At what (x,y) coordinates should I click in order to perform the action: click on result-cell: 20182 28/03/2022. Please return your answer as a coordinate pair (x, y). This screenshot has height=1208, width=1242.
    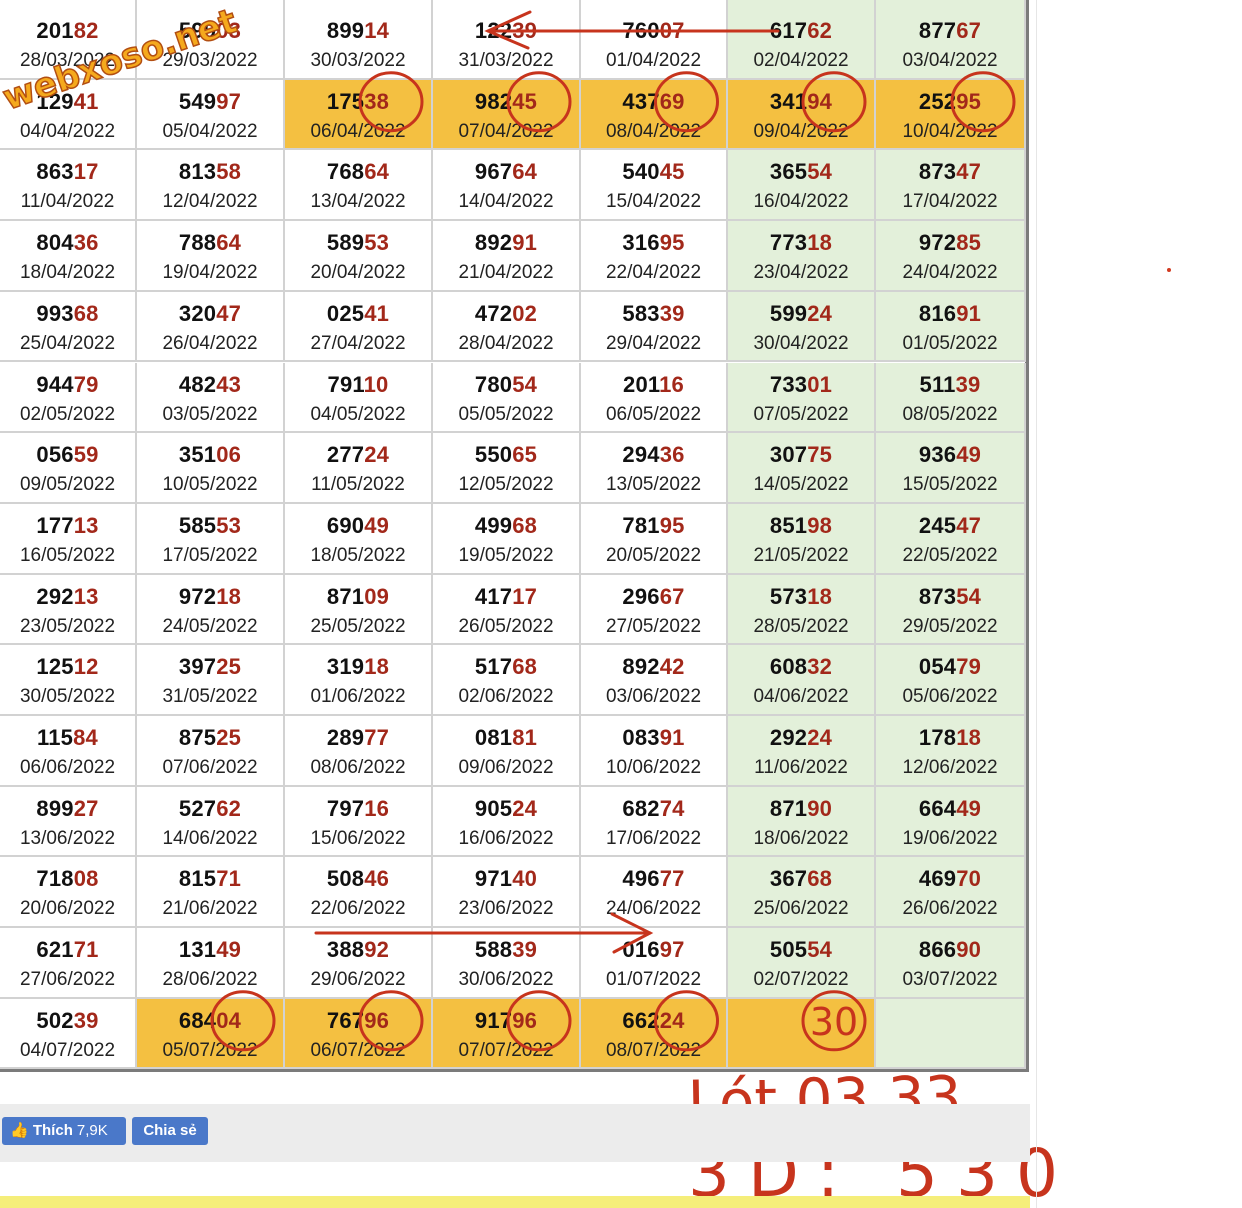
    Looking at the image, I should click on (68, 40).